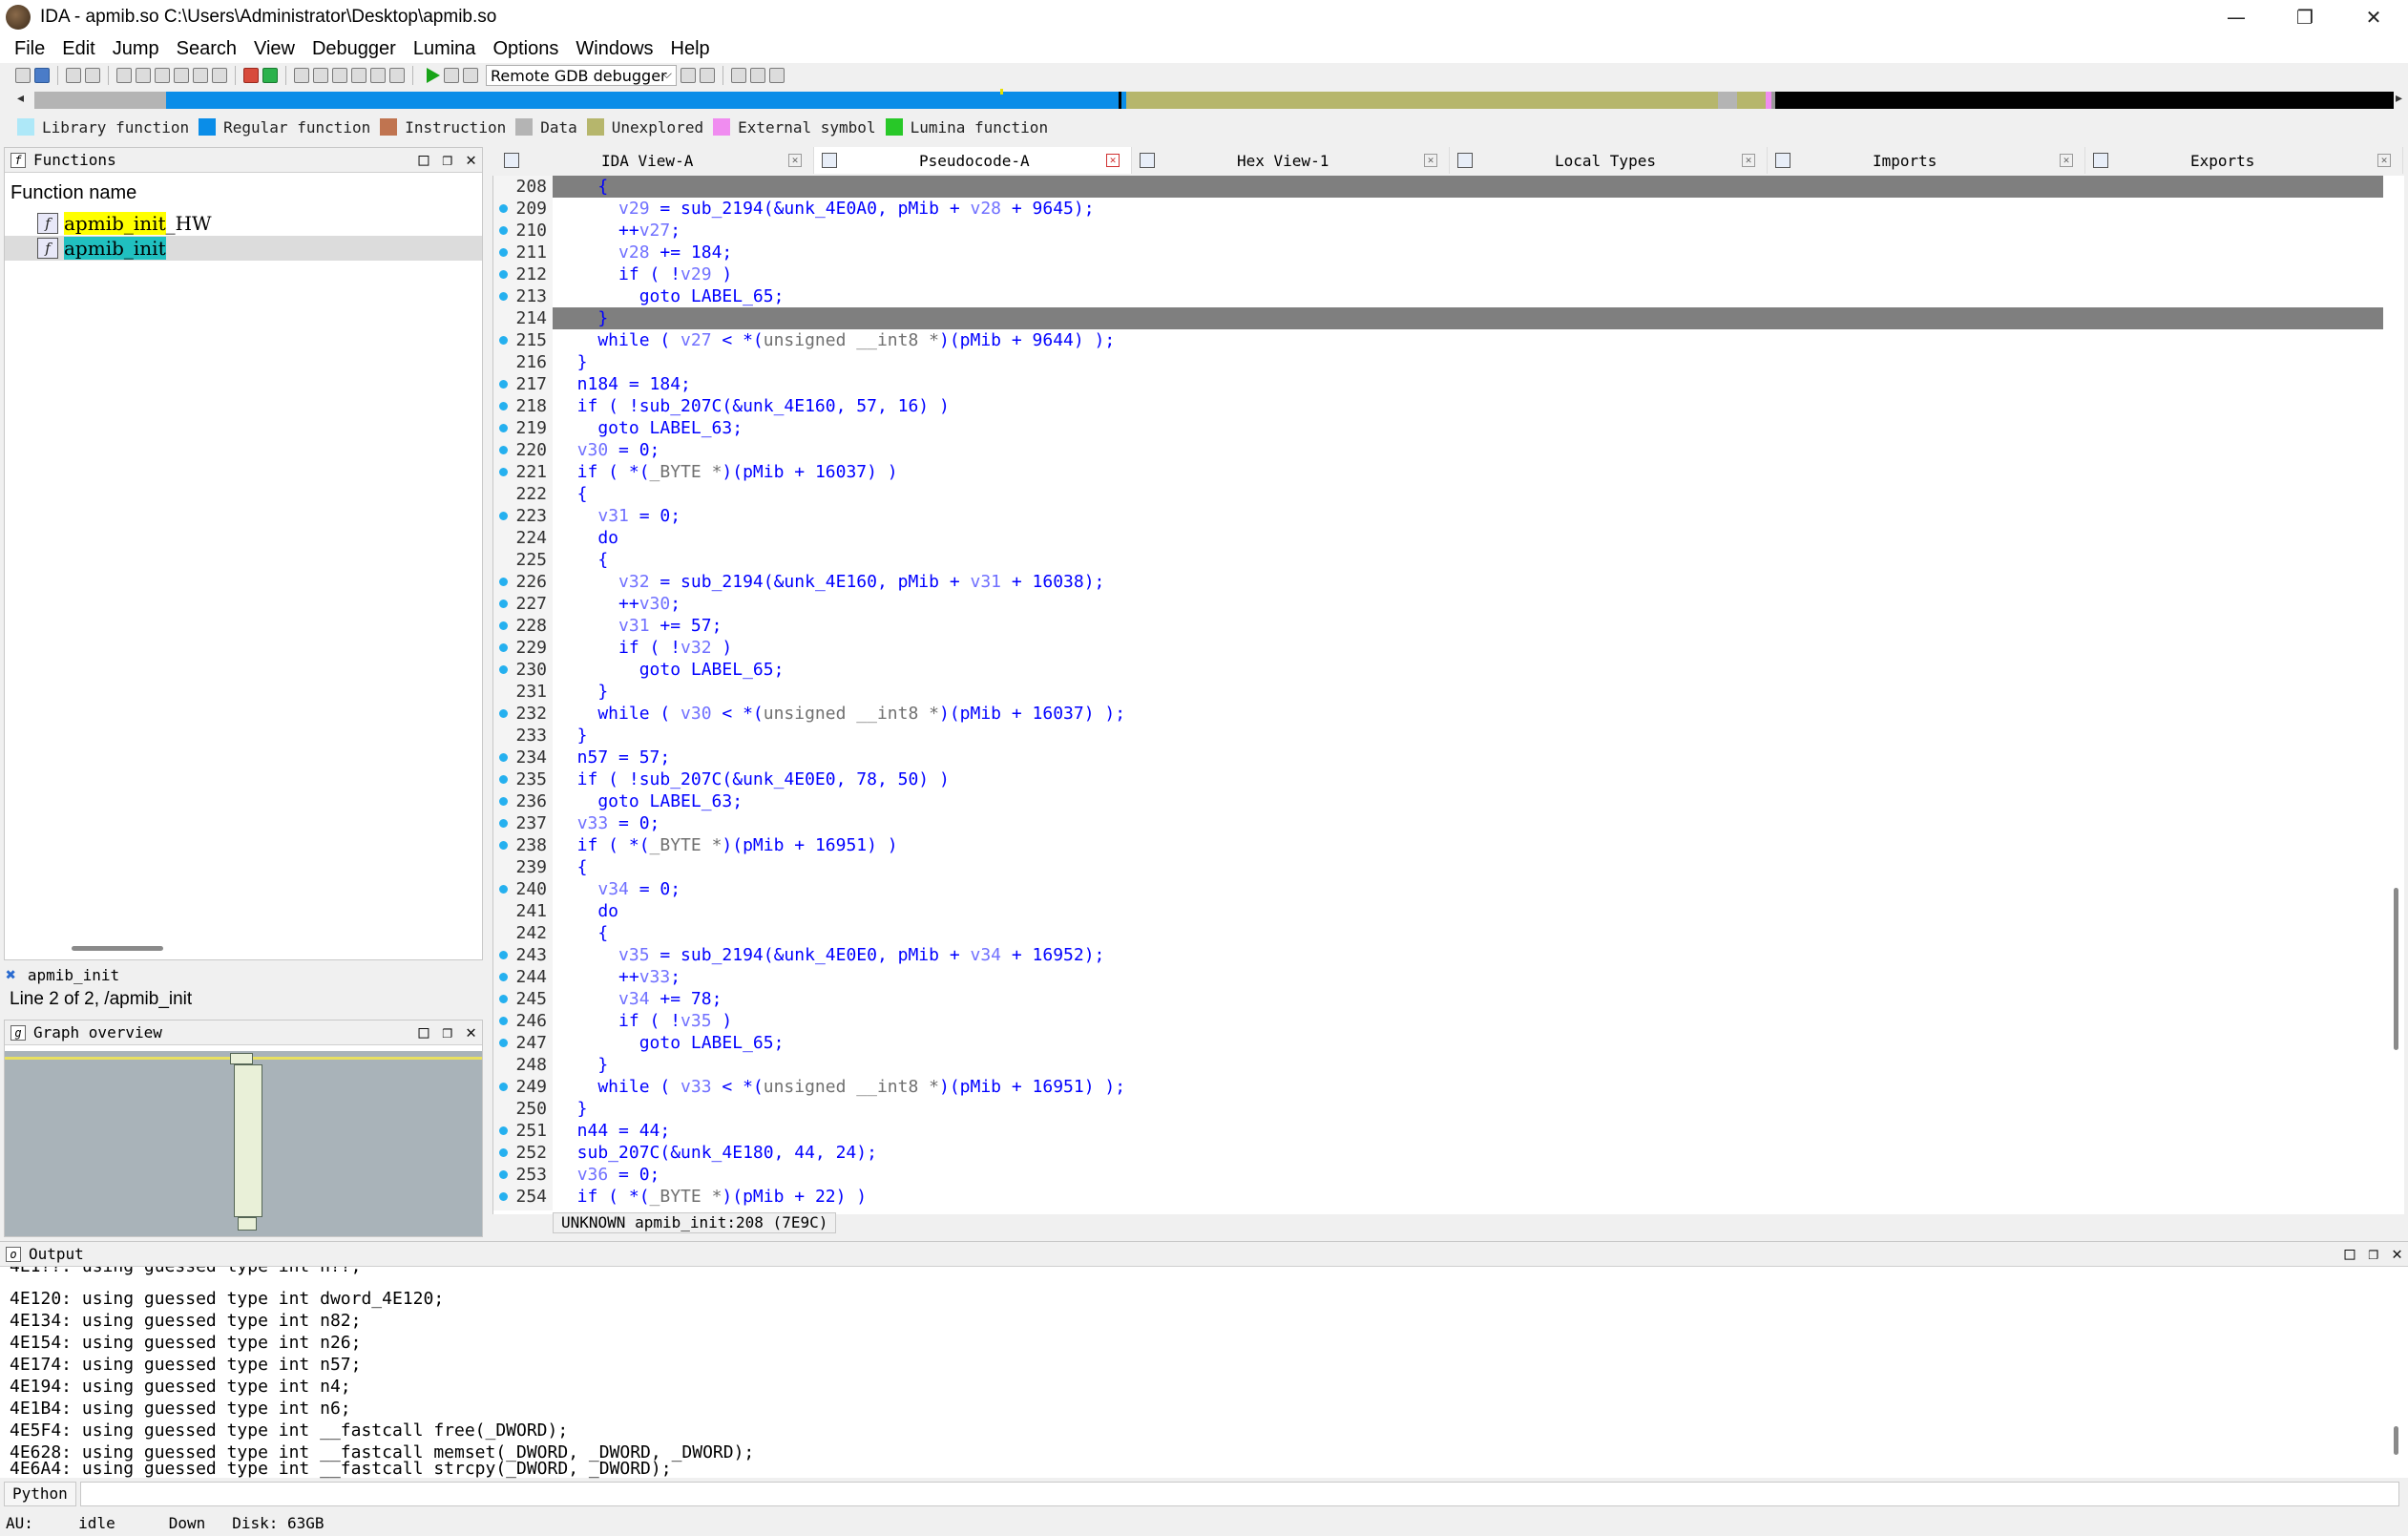 The image size is (2408, 1536). I want to click on forward-icon, so click(93, 76).